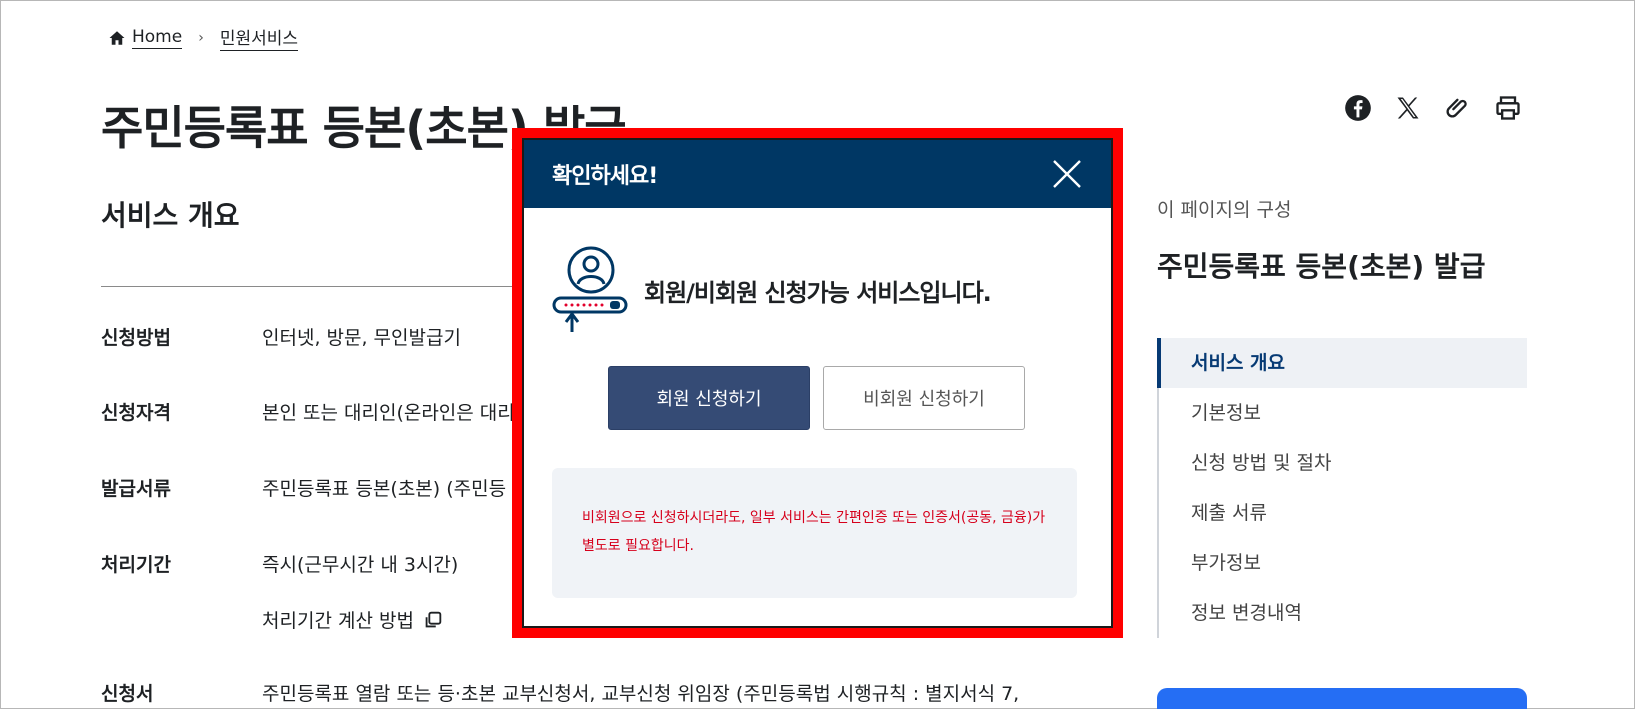 Image resolution: width=1635 pixels, height=709 pixels. What do you see at coordinates (433, 619) in the screenshot?
I see `copy-icon` at bounding box center [433, 619].